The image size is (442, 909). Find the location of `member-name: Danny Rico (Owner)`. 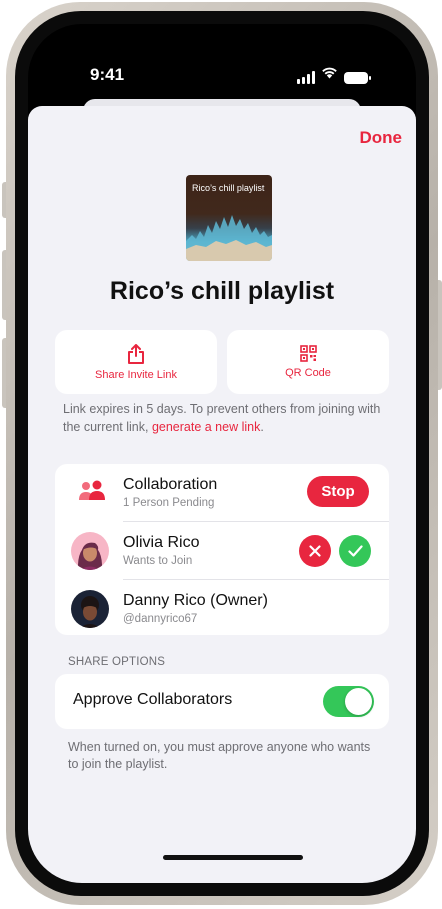

member-name: Danny Rico (Owner) is located at coordinates (195, 600).